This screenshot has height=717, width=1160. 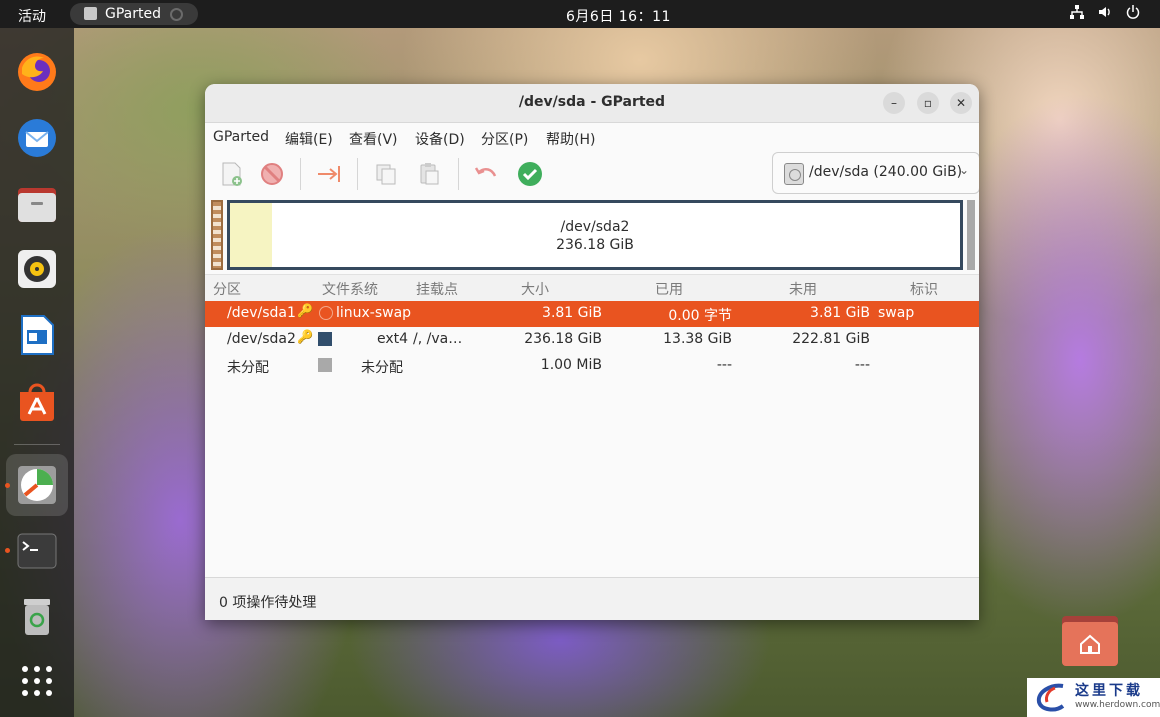 What do you see at coordinates (37, 137) in the screenshot?
I see `thunderbird-icon` at bounding box center [37, 137].